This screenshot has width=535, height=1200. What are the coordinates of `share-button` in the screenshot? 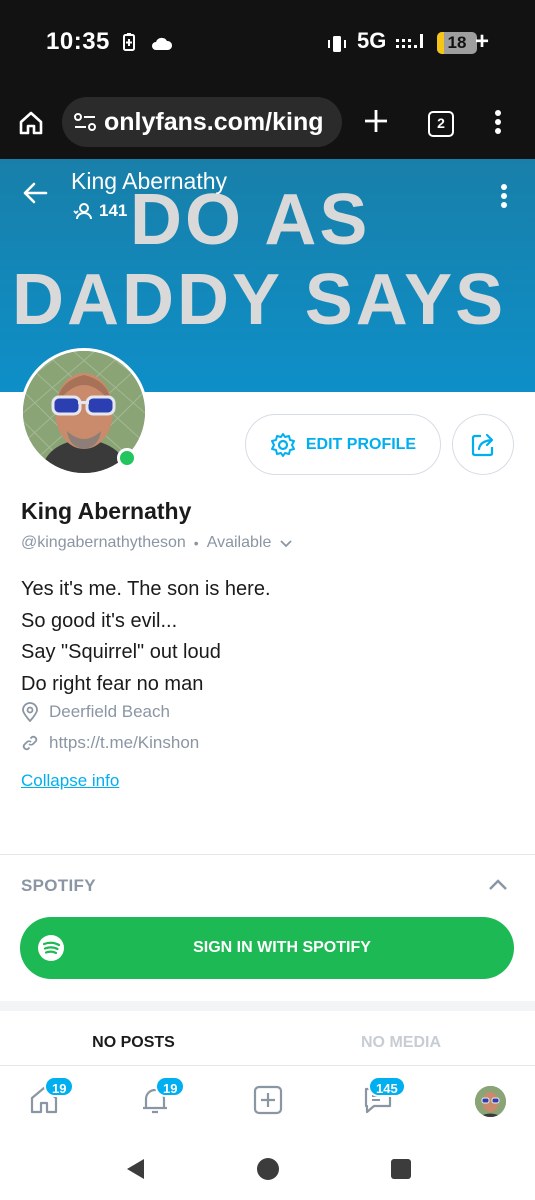 It's located at (483, 444).